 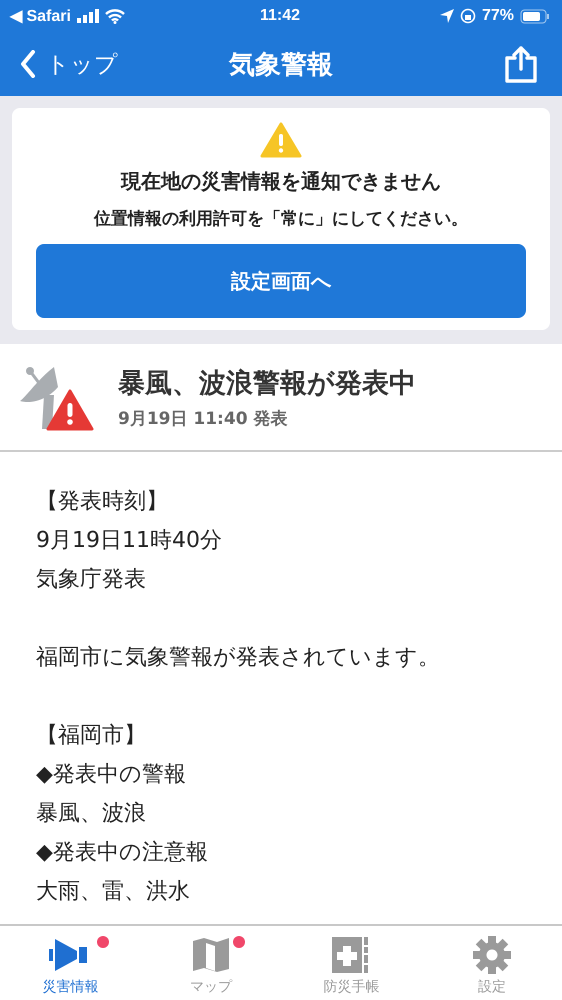 I want to click on tab-item: 設定, so click(x=492, y=963).